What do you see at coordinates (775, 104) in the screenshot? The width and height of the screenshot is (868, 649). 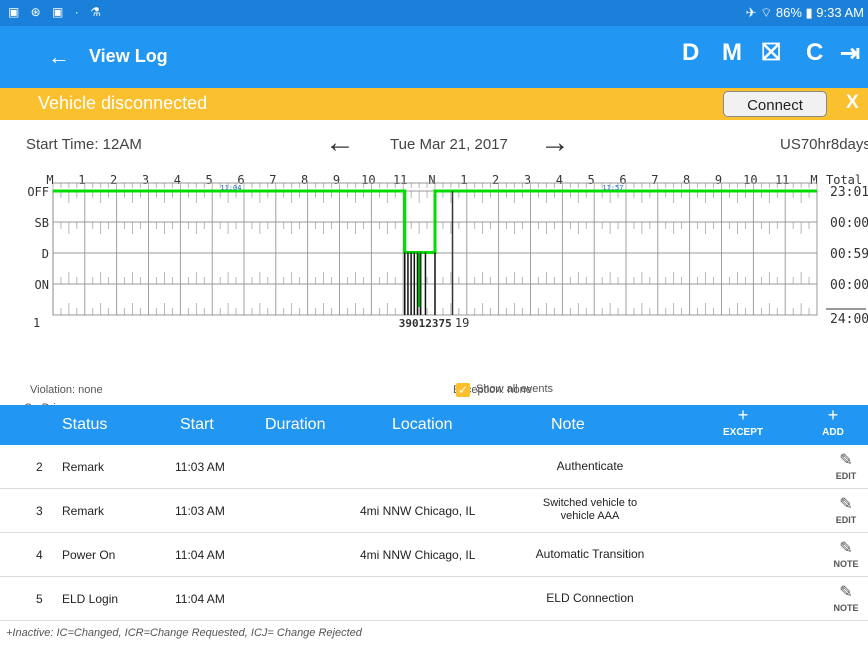 I see `connect-button: Connect` at bounding box center [775, 104].